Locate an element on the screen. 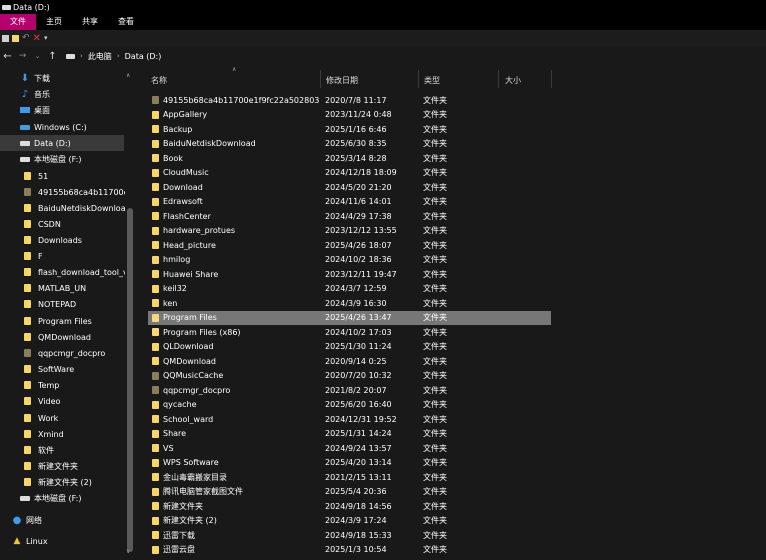 The image size is (766, 560). up-button: ↑ is located at coordinates (52, 56).